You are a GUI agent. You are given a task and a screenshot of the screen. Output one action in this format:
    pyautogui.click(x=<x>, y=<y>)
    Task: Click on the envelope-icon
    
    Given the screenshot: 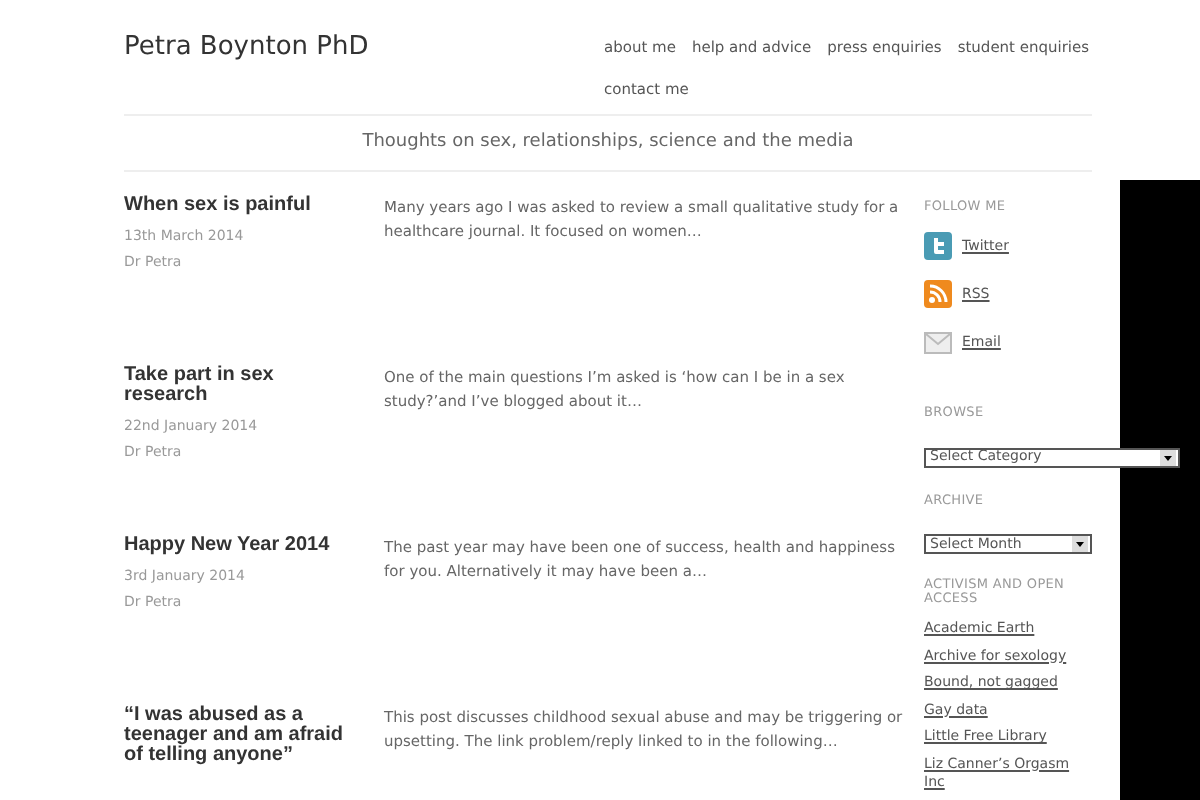 What is the action you would take?
    pyautogui.click(x=938, y=341)
    